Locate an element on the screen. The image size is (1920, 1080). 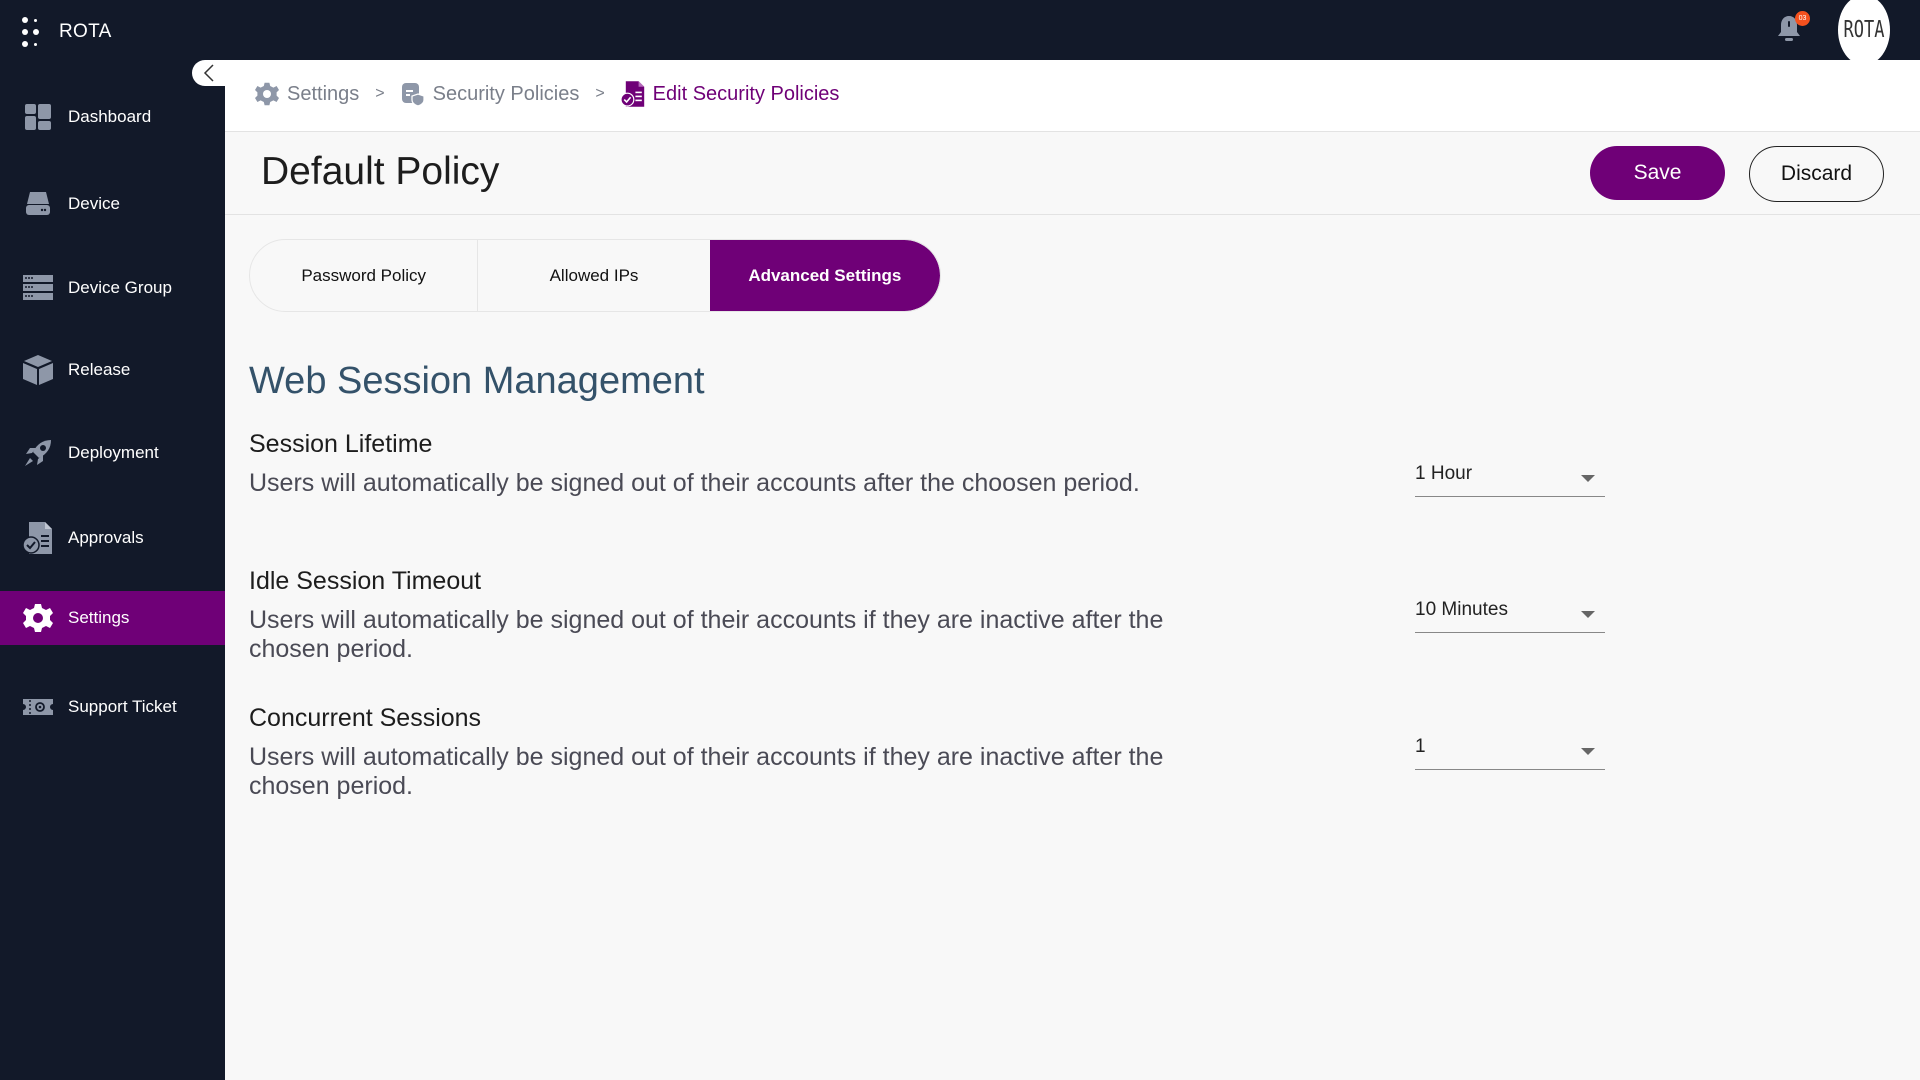
collapse-sidebar-button is located at coordinates (208, 73).